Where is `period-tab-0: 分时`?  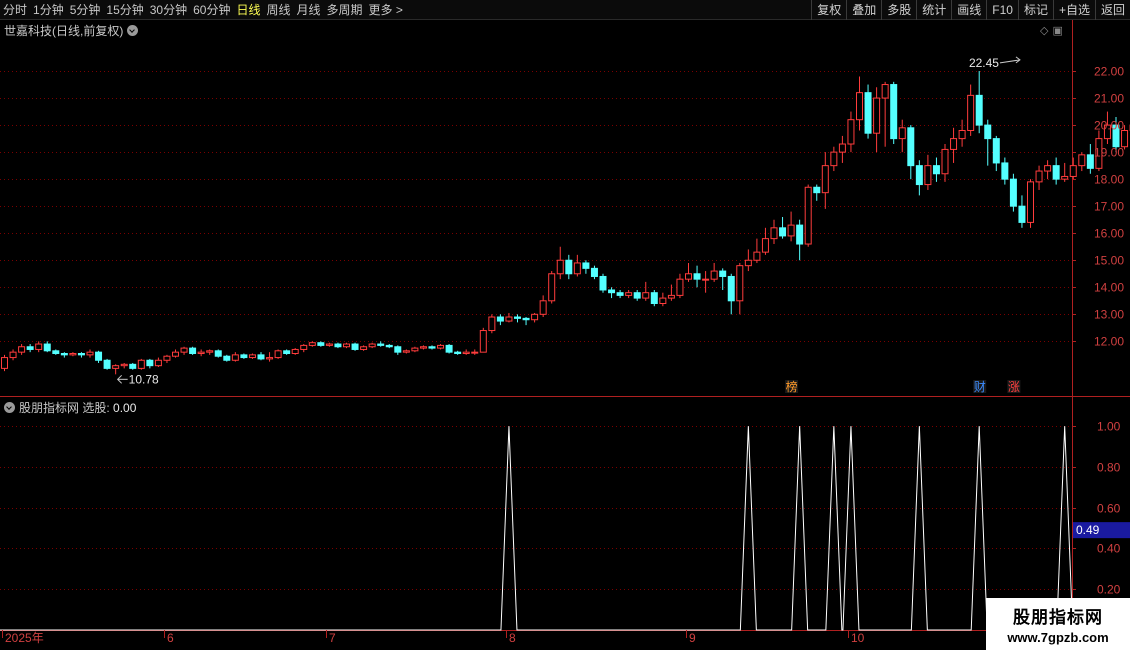 period-tab-0: 分时 is located at coordinates (15, 10).